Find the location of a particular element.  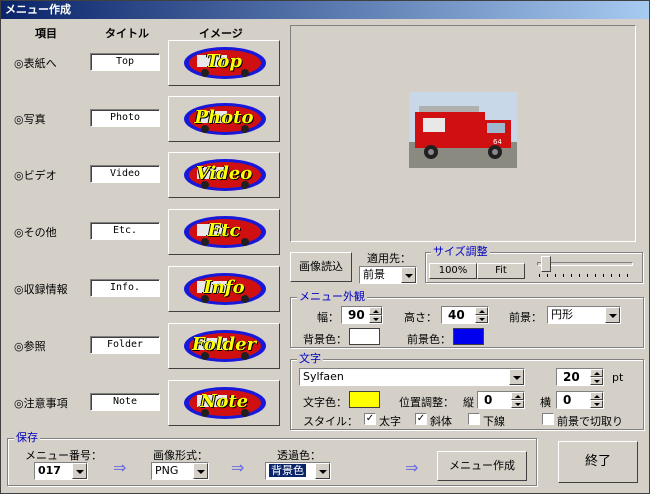

menu-item-label: ◎その他 is located at coordinates (35, 232).